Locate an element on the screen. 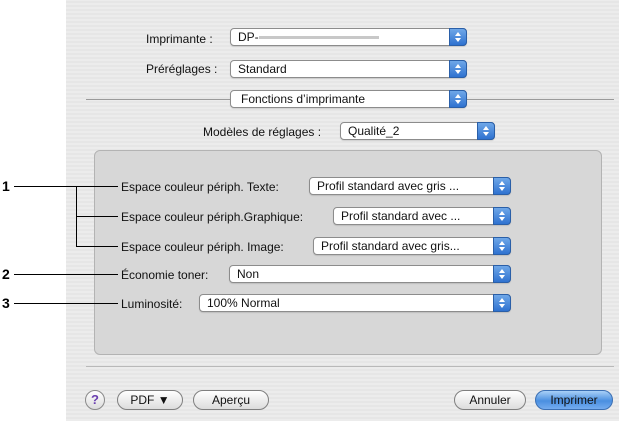 This screenshot has width=619, height=421. models-popup: Qualité_2 is located at coordinates (417, 131).